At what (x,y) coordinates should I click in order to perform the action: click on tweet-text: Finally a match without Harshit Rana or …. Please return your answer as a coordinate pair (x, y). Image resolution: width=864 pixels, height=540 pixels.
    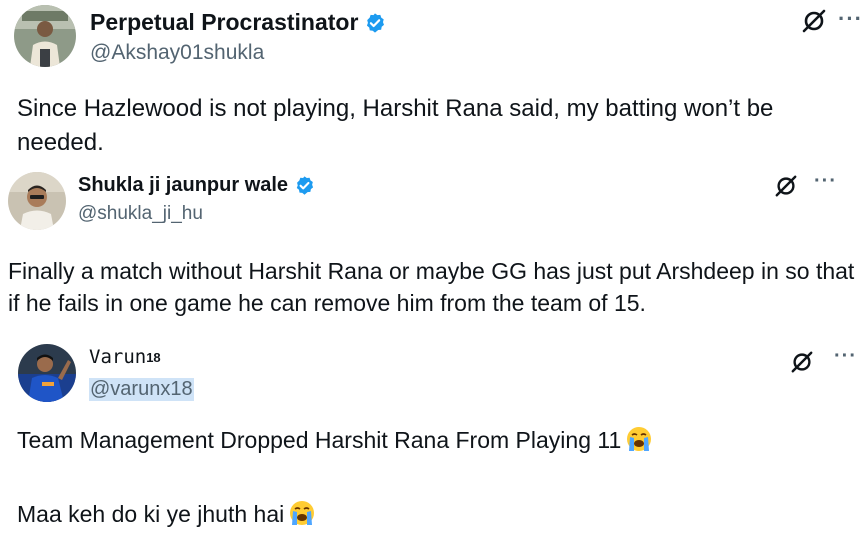
    Looking at the image, I should click on (431, 287).